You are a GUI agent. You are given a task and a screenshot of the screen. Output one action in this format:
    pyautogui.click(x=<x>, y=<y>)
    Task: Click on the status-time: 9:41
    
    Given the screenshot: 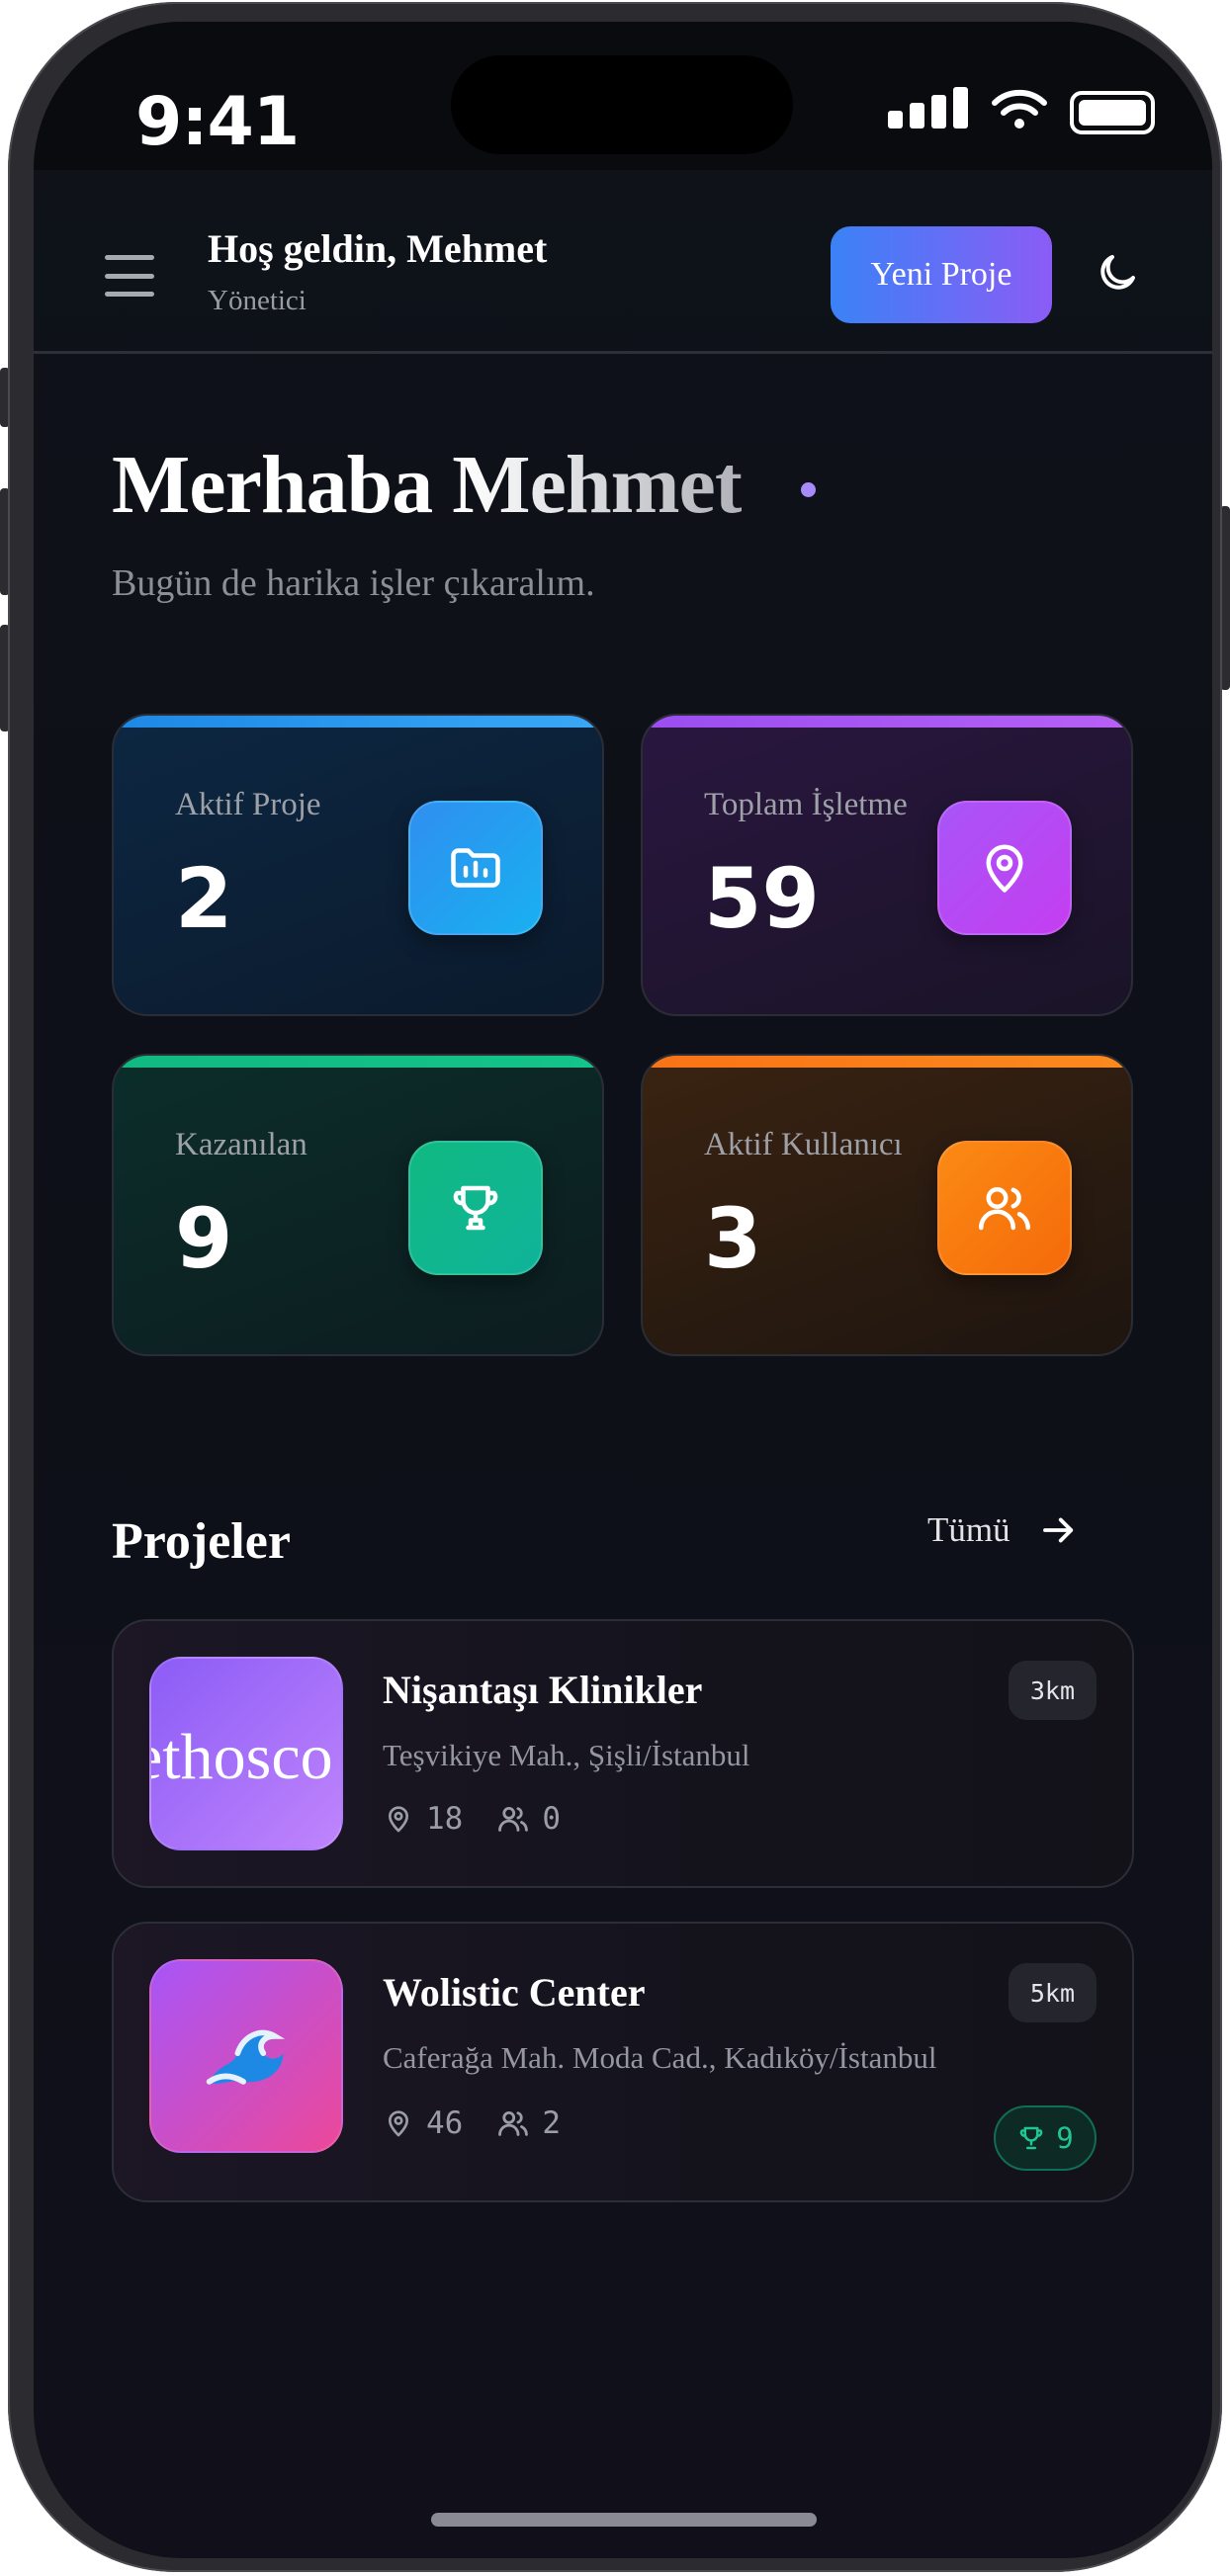 What is the action you would take?
    pyautogui.click(x=218, y=122)
    